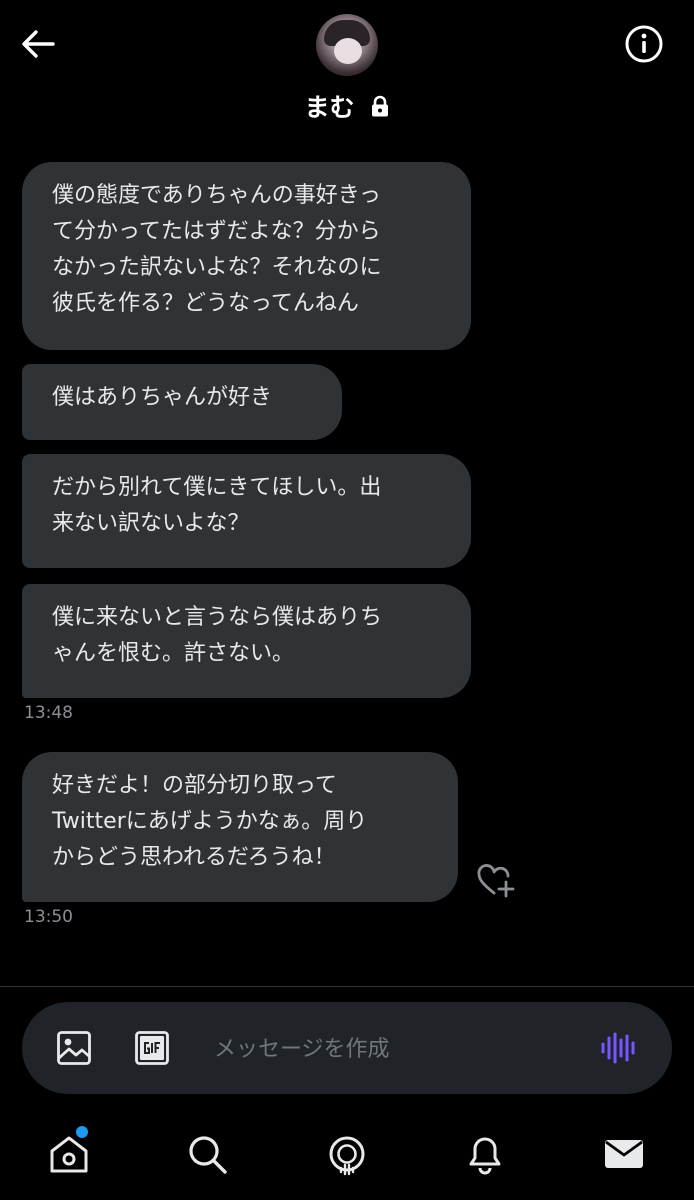 This screenshot has width=694, height=1200. What do you see at coordinates (394, 1049) in the screenshot?
I see `message-input` at bounding box center [394, 1049].